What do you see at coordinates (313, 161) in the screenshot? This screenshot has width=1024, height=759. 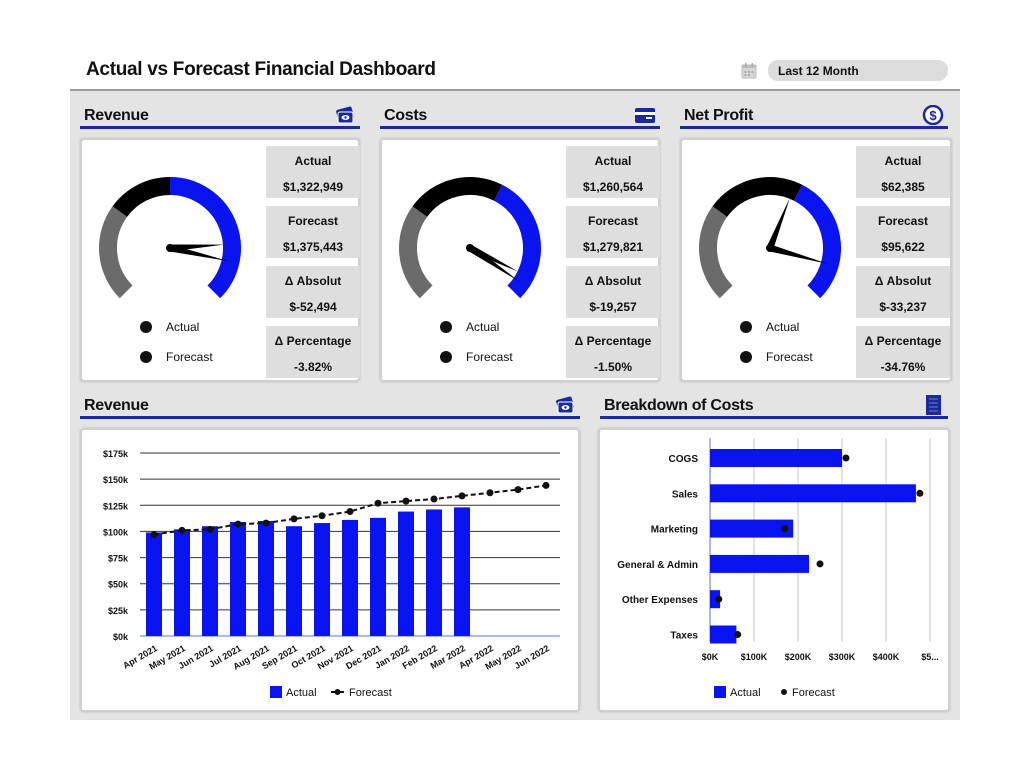 I see `kpi-label: Actual` at bounding box center [313, 161].